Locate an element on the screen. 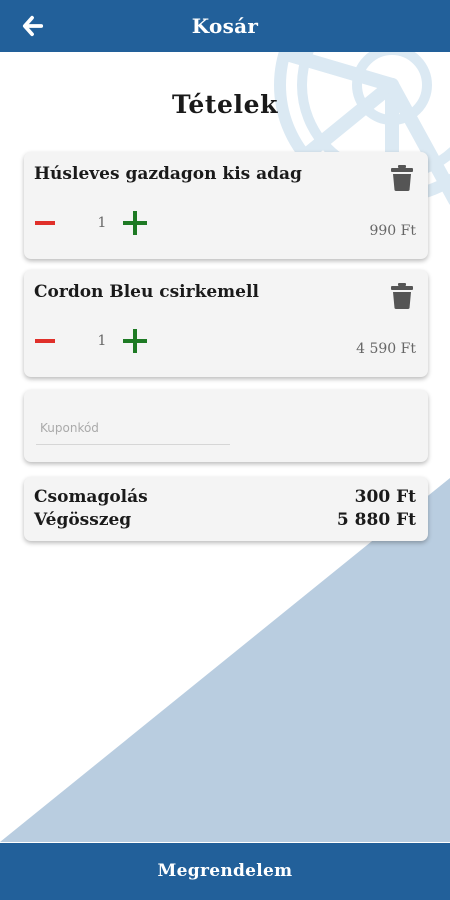 Image resolution: width=450 pixels, height=900 pixels. cart-item: Cordon Bleu csirkemell 1 4 590 Ft is located at coordinates (226, 323).